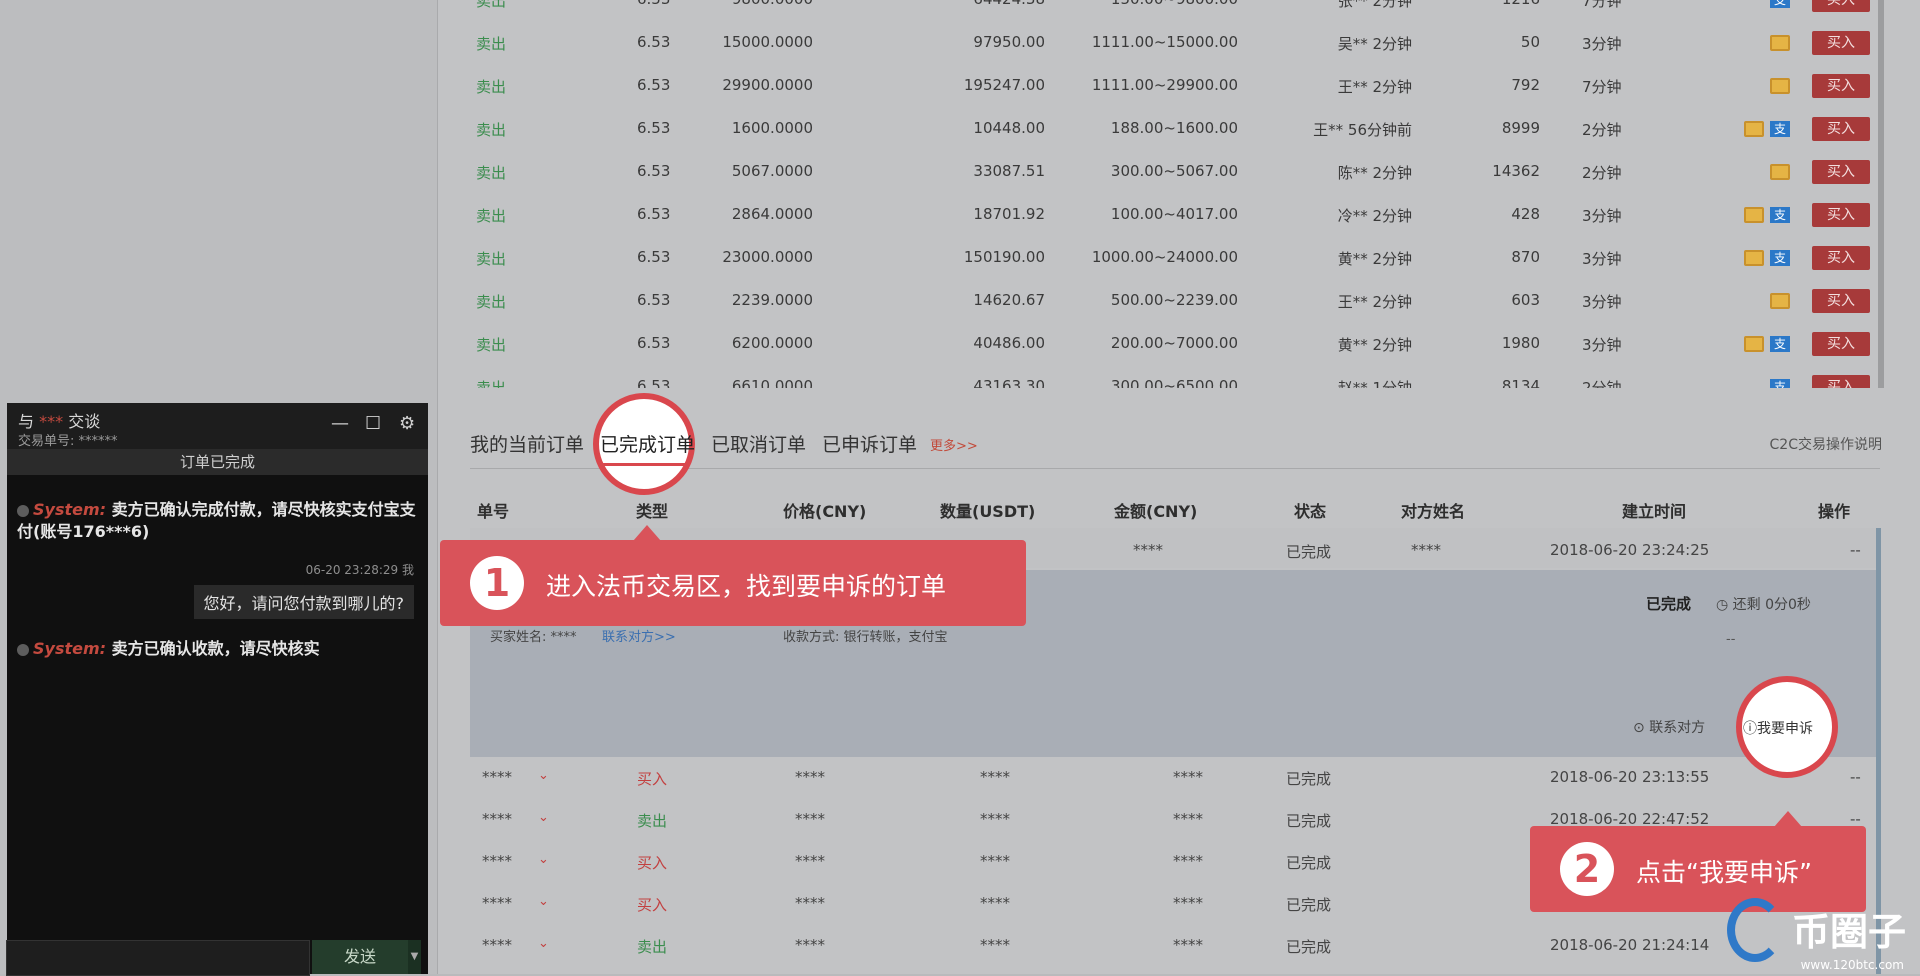 This screenshot has width=1920, height=976. Describe the element at coordinates (639, 635) in the screenshot. I see `contact-link: 联系对方>>` at that location.